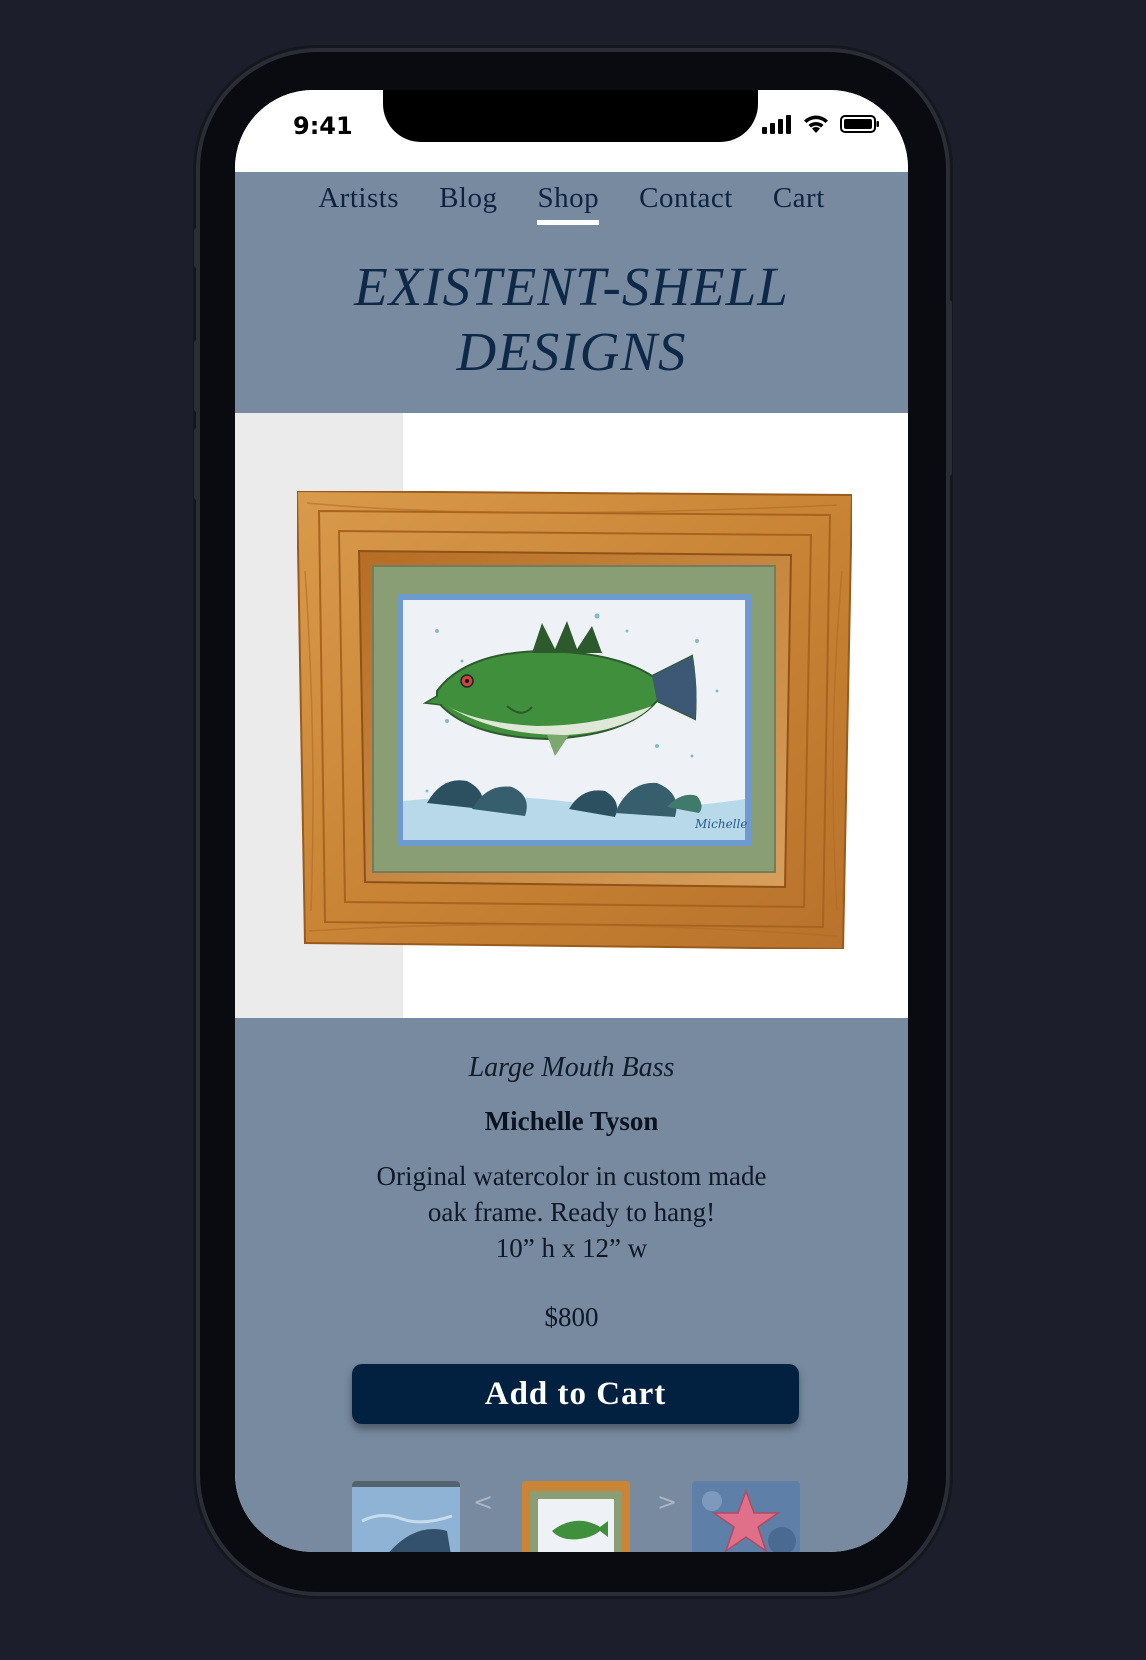  What do you see at coordinates (746, 1516) in the screenshot?
I see `thumbnail-starfish` at bounding box center [746, 1516].